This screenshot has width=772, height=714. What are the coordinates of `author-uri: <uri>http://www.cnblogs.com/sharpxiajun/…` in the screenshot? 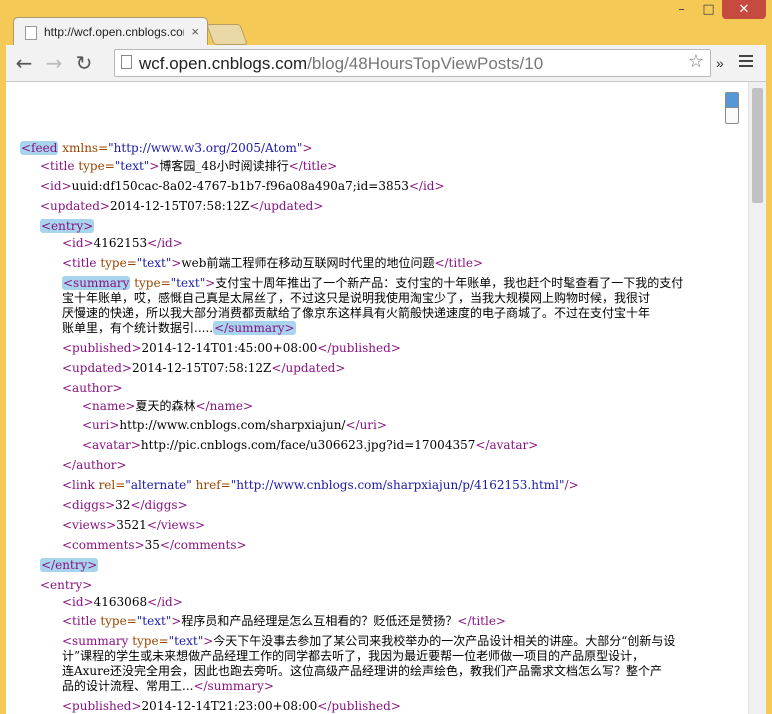 It's located at (234, 425).